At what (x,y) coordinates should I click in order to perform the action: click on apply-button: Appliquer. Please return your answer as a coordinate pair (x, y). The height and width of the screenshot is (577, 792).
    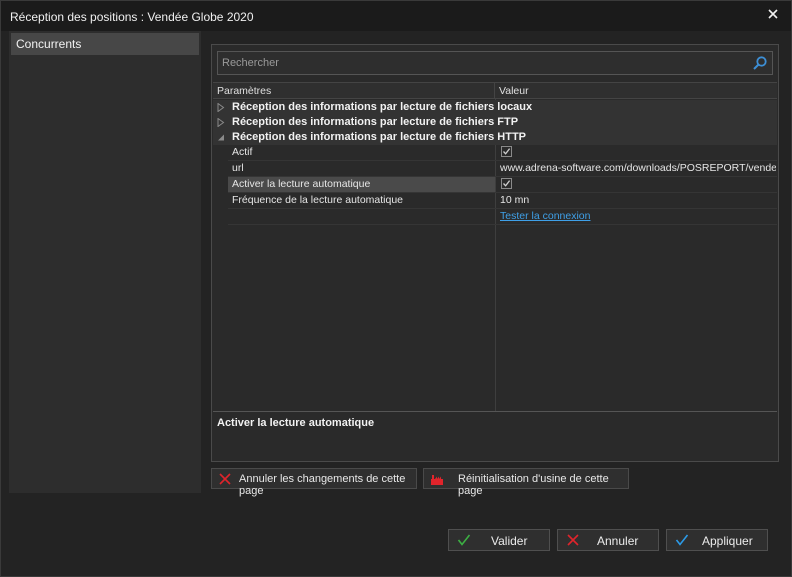
    Looking at the image, I should click on (717, 540).